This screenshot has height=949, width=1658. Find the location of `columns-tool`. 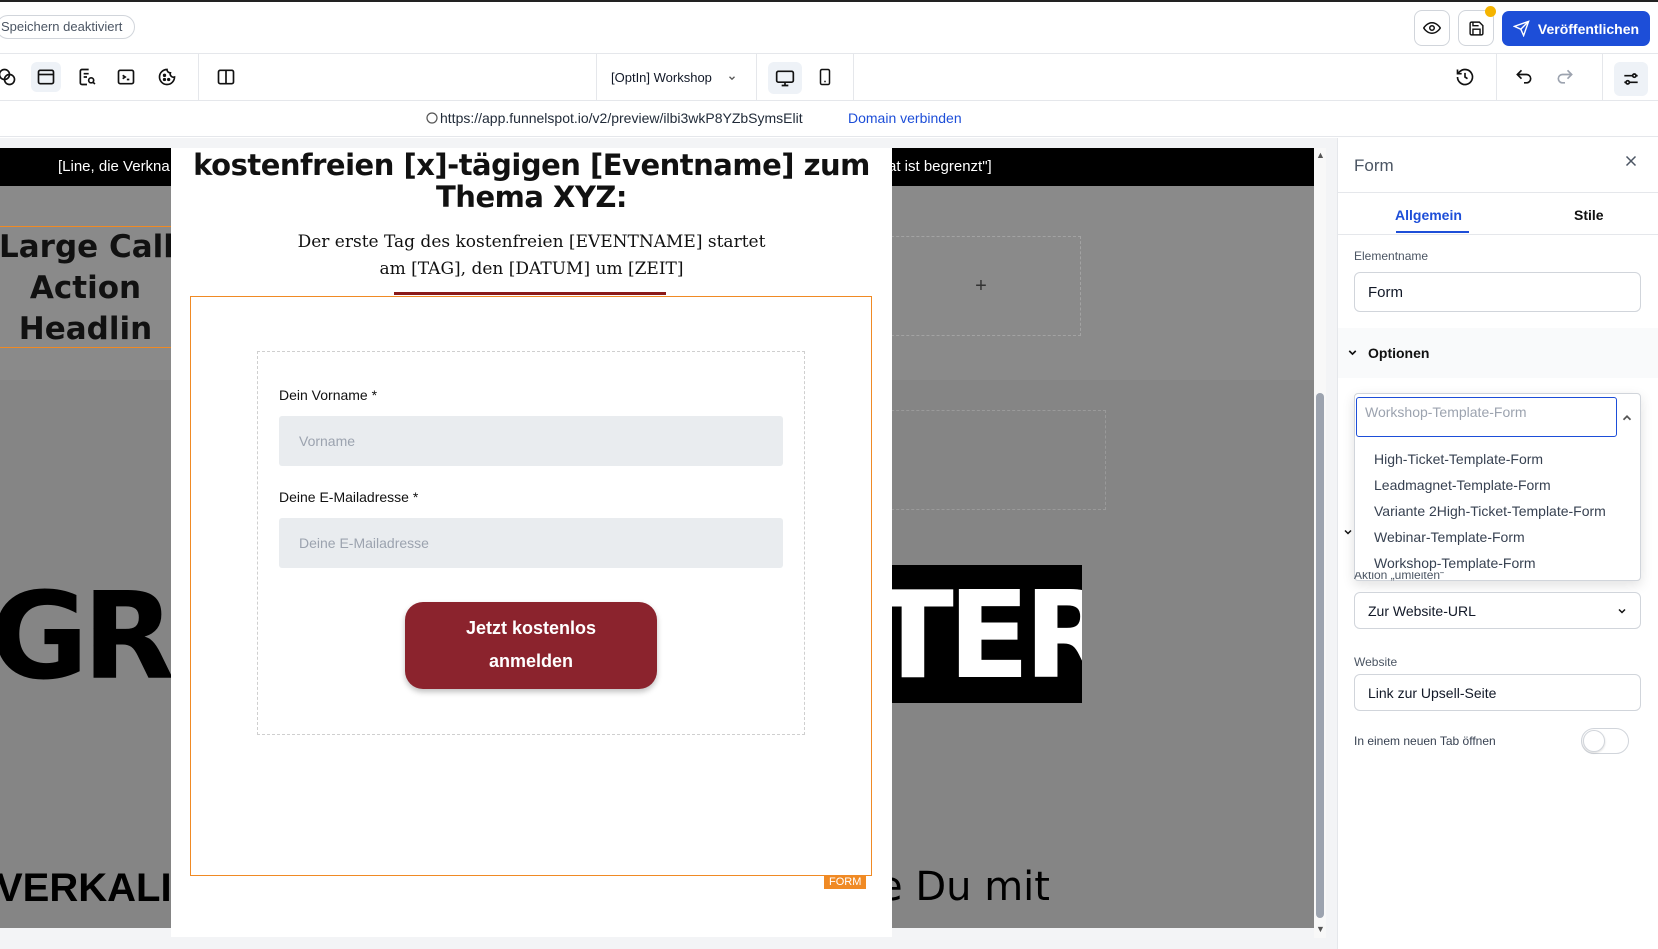

columns-tool is located at coordinates (226, 77).